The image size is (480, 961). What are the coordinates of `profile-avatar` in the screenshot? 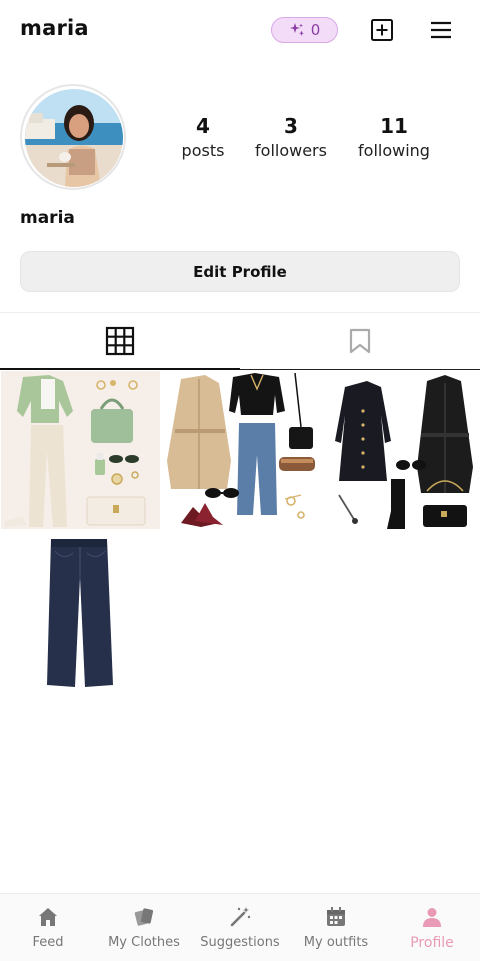 It's located at (73, 137).